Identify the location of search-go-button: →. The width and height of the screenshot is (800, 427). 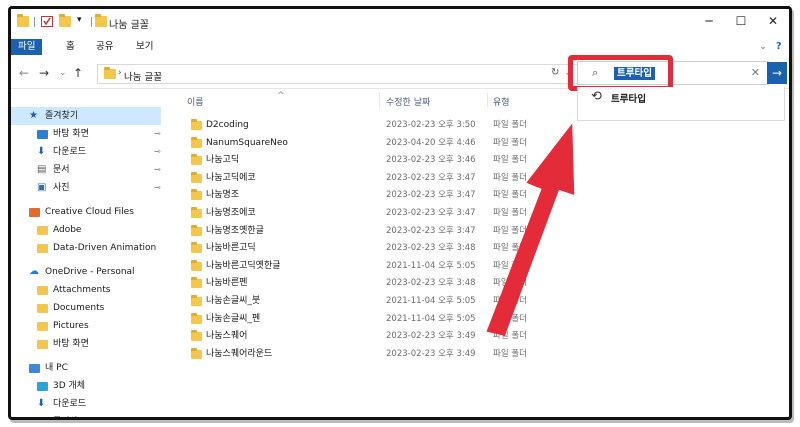
(777, 73).